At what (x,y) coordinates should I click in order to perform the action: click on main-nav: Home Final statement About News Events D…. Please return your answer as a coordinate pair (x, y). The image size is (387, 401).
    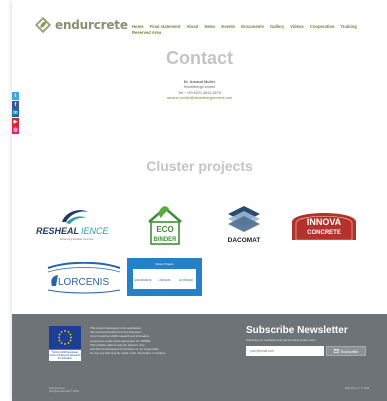
    Looking at the image, I should click on (252, 29).